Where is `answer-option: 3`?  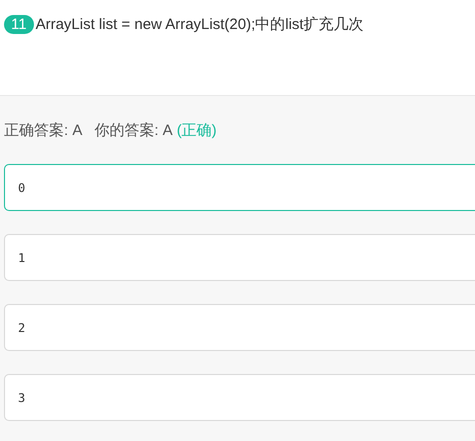 answer-option: 3 is located at coordinates (239, 397).